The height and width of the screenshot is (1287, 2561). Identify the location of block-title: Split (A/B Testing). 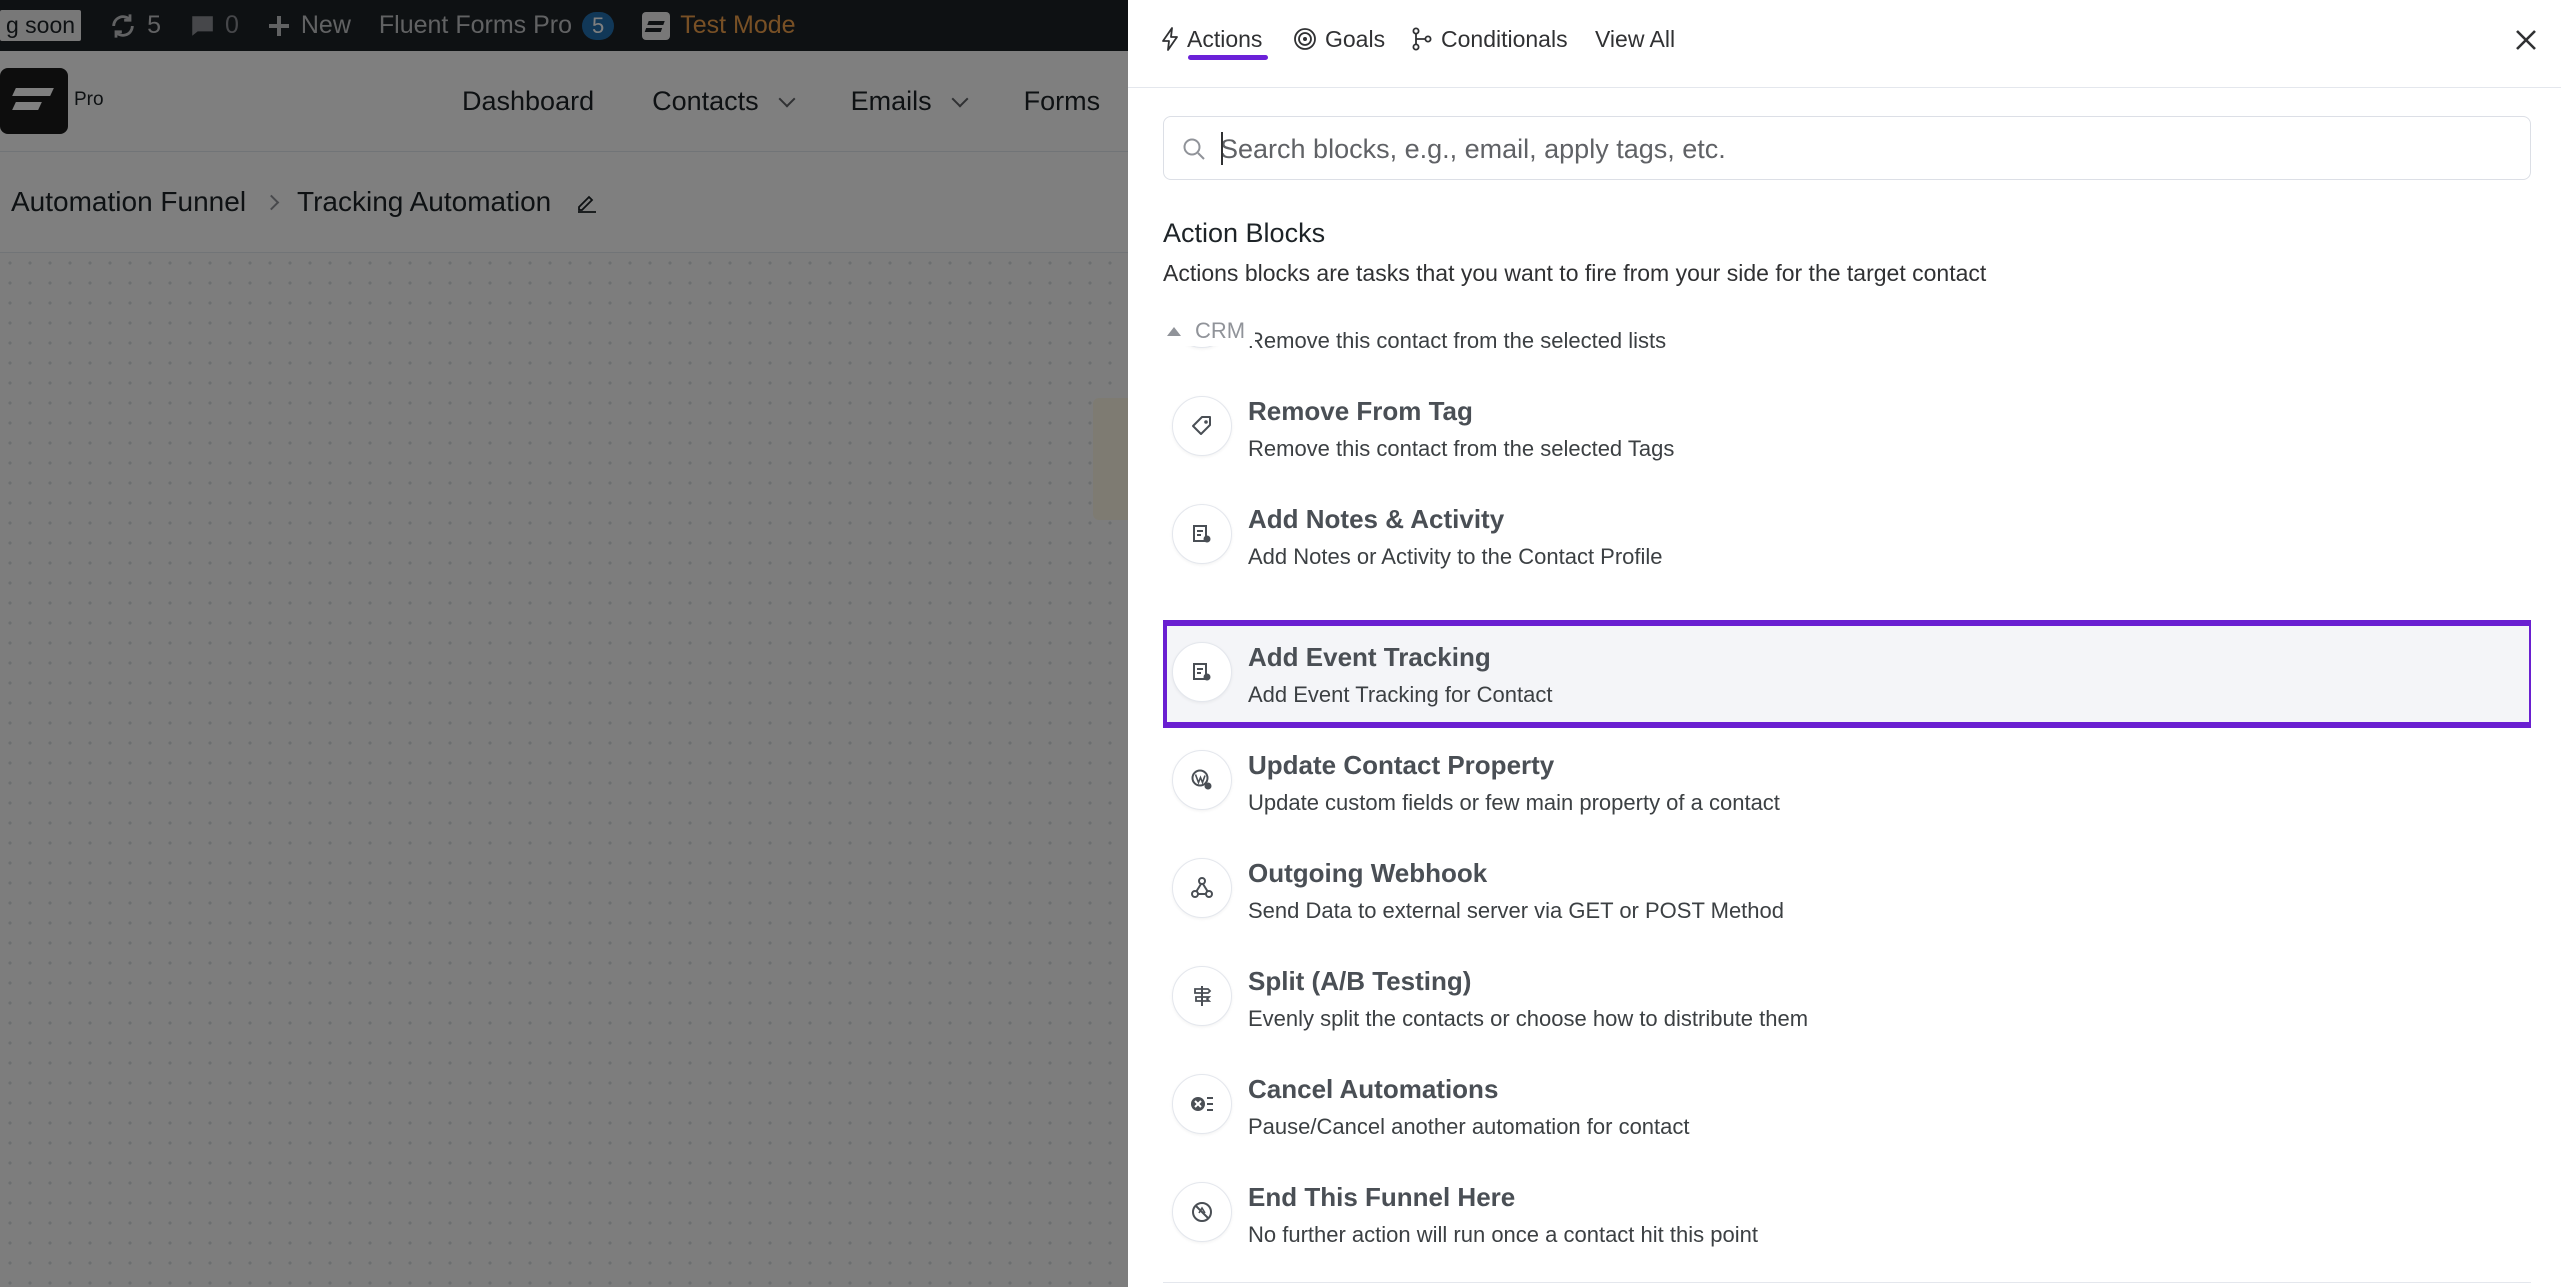
(1360, 981).